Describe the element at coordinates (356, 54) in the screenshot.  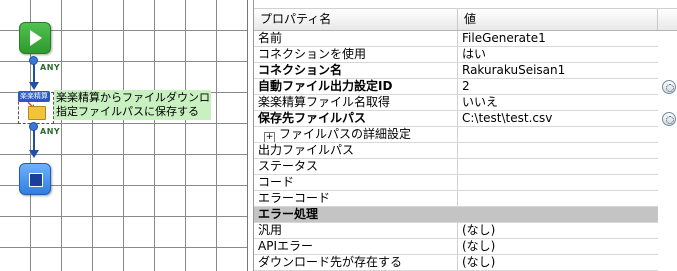
I see `property-label: コネクションを使用` at that location.